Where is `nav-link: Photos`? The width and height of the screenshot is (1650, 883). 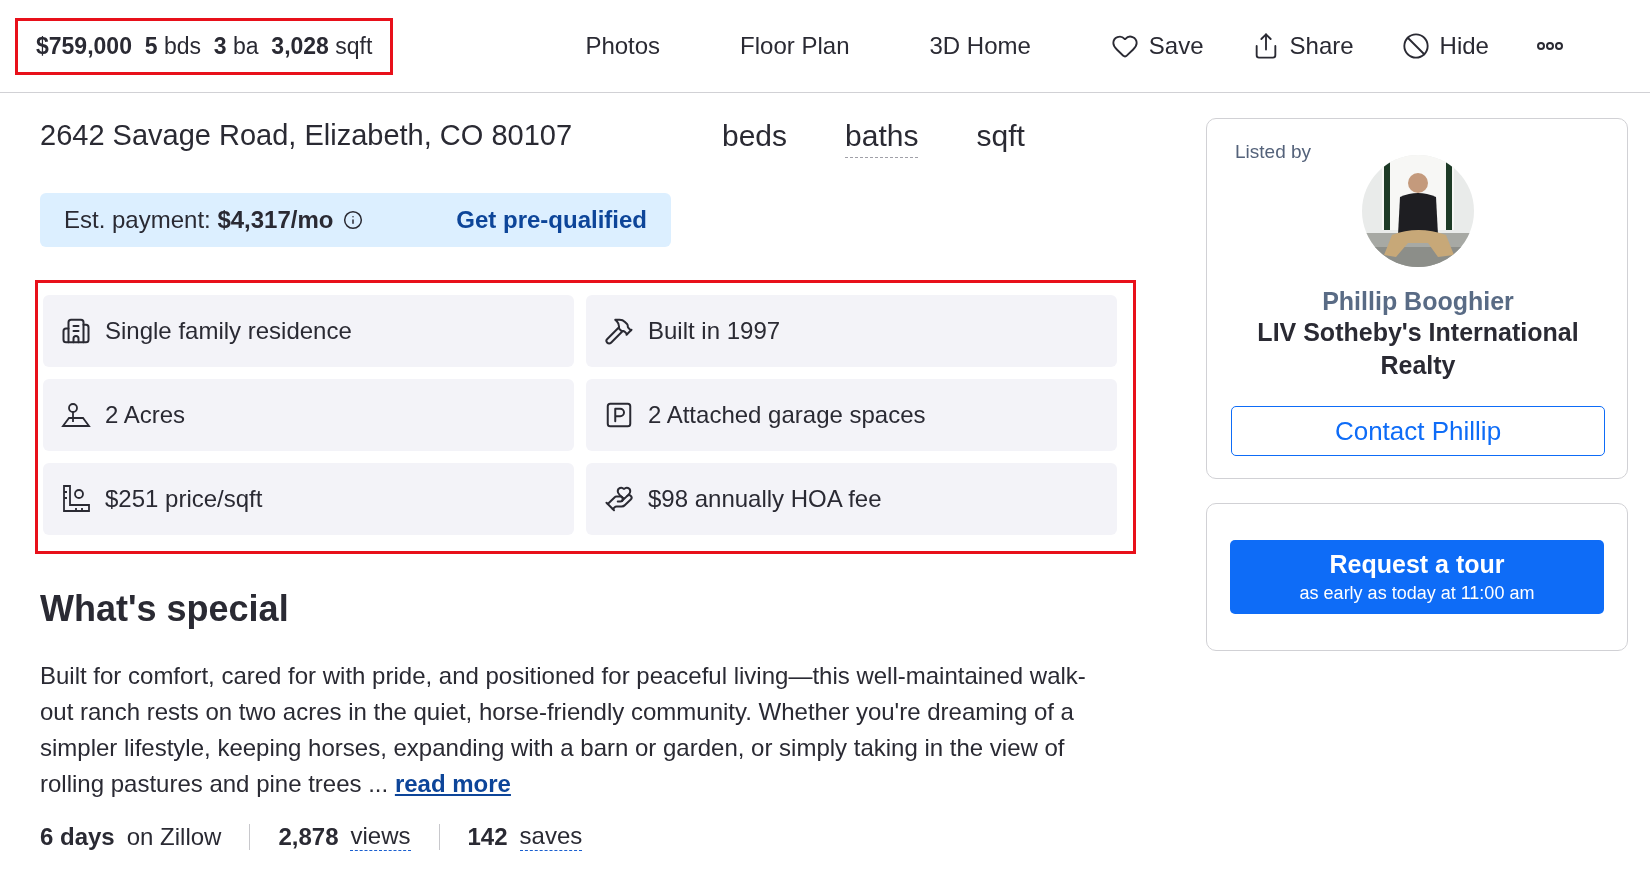
nav-link: Photos is located at coordinates (623, 46).